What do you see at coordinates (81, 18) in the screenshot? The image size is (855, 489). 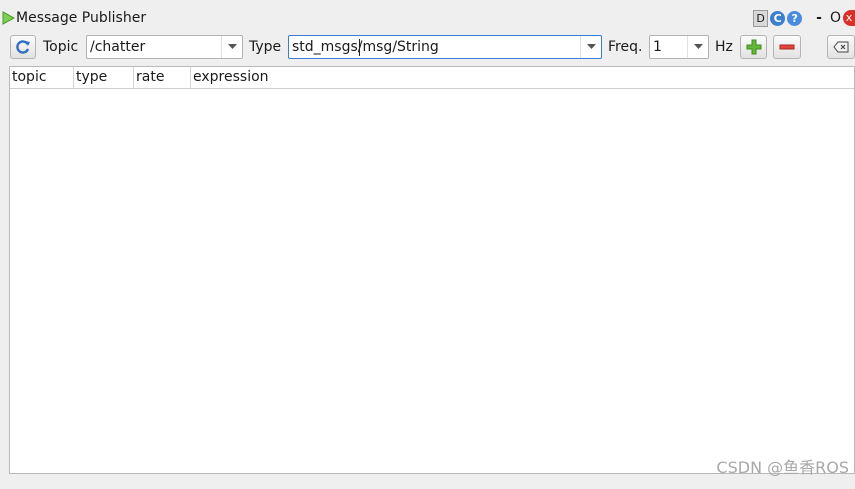 I see `window-title: Message Publisher` at bounding box center [81, 18].